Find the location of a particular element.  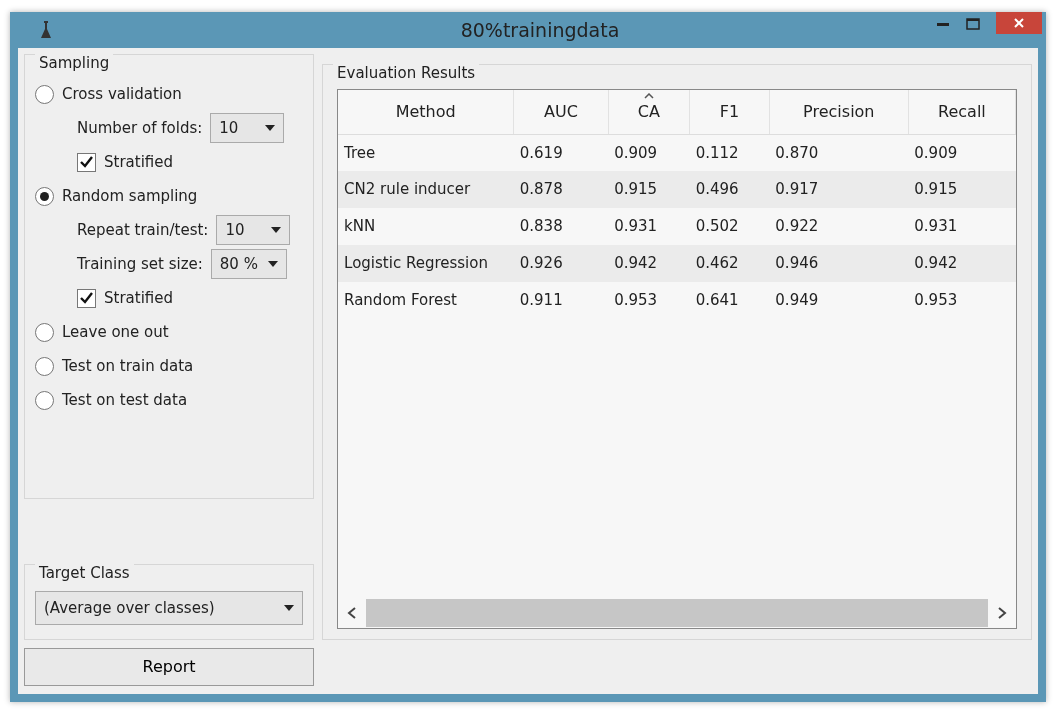

table-cell: CN2 rule inducer is located at coordinates (426, 189).